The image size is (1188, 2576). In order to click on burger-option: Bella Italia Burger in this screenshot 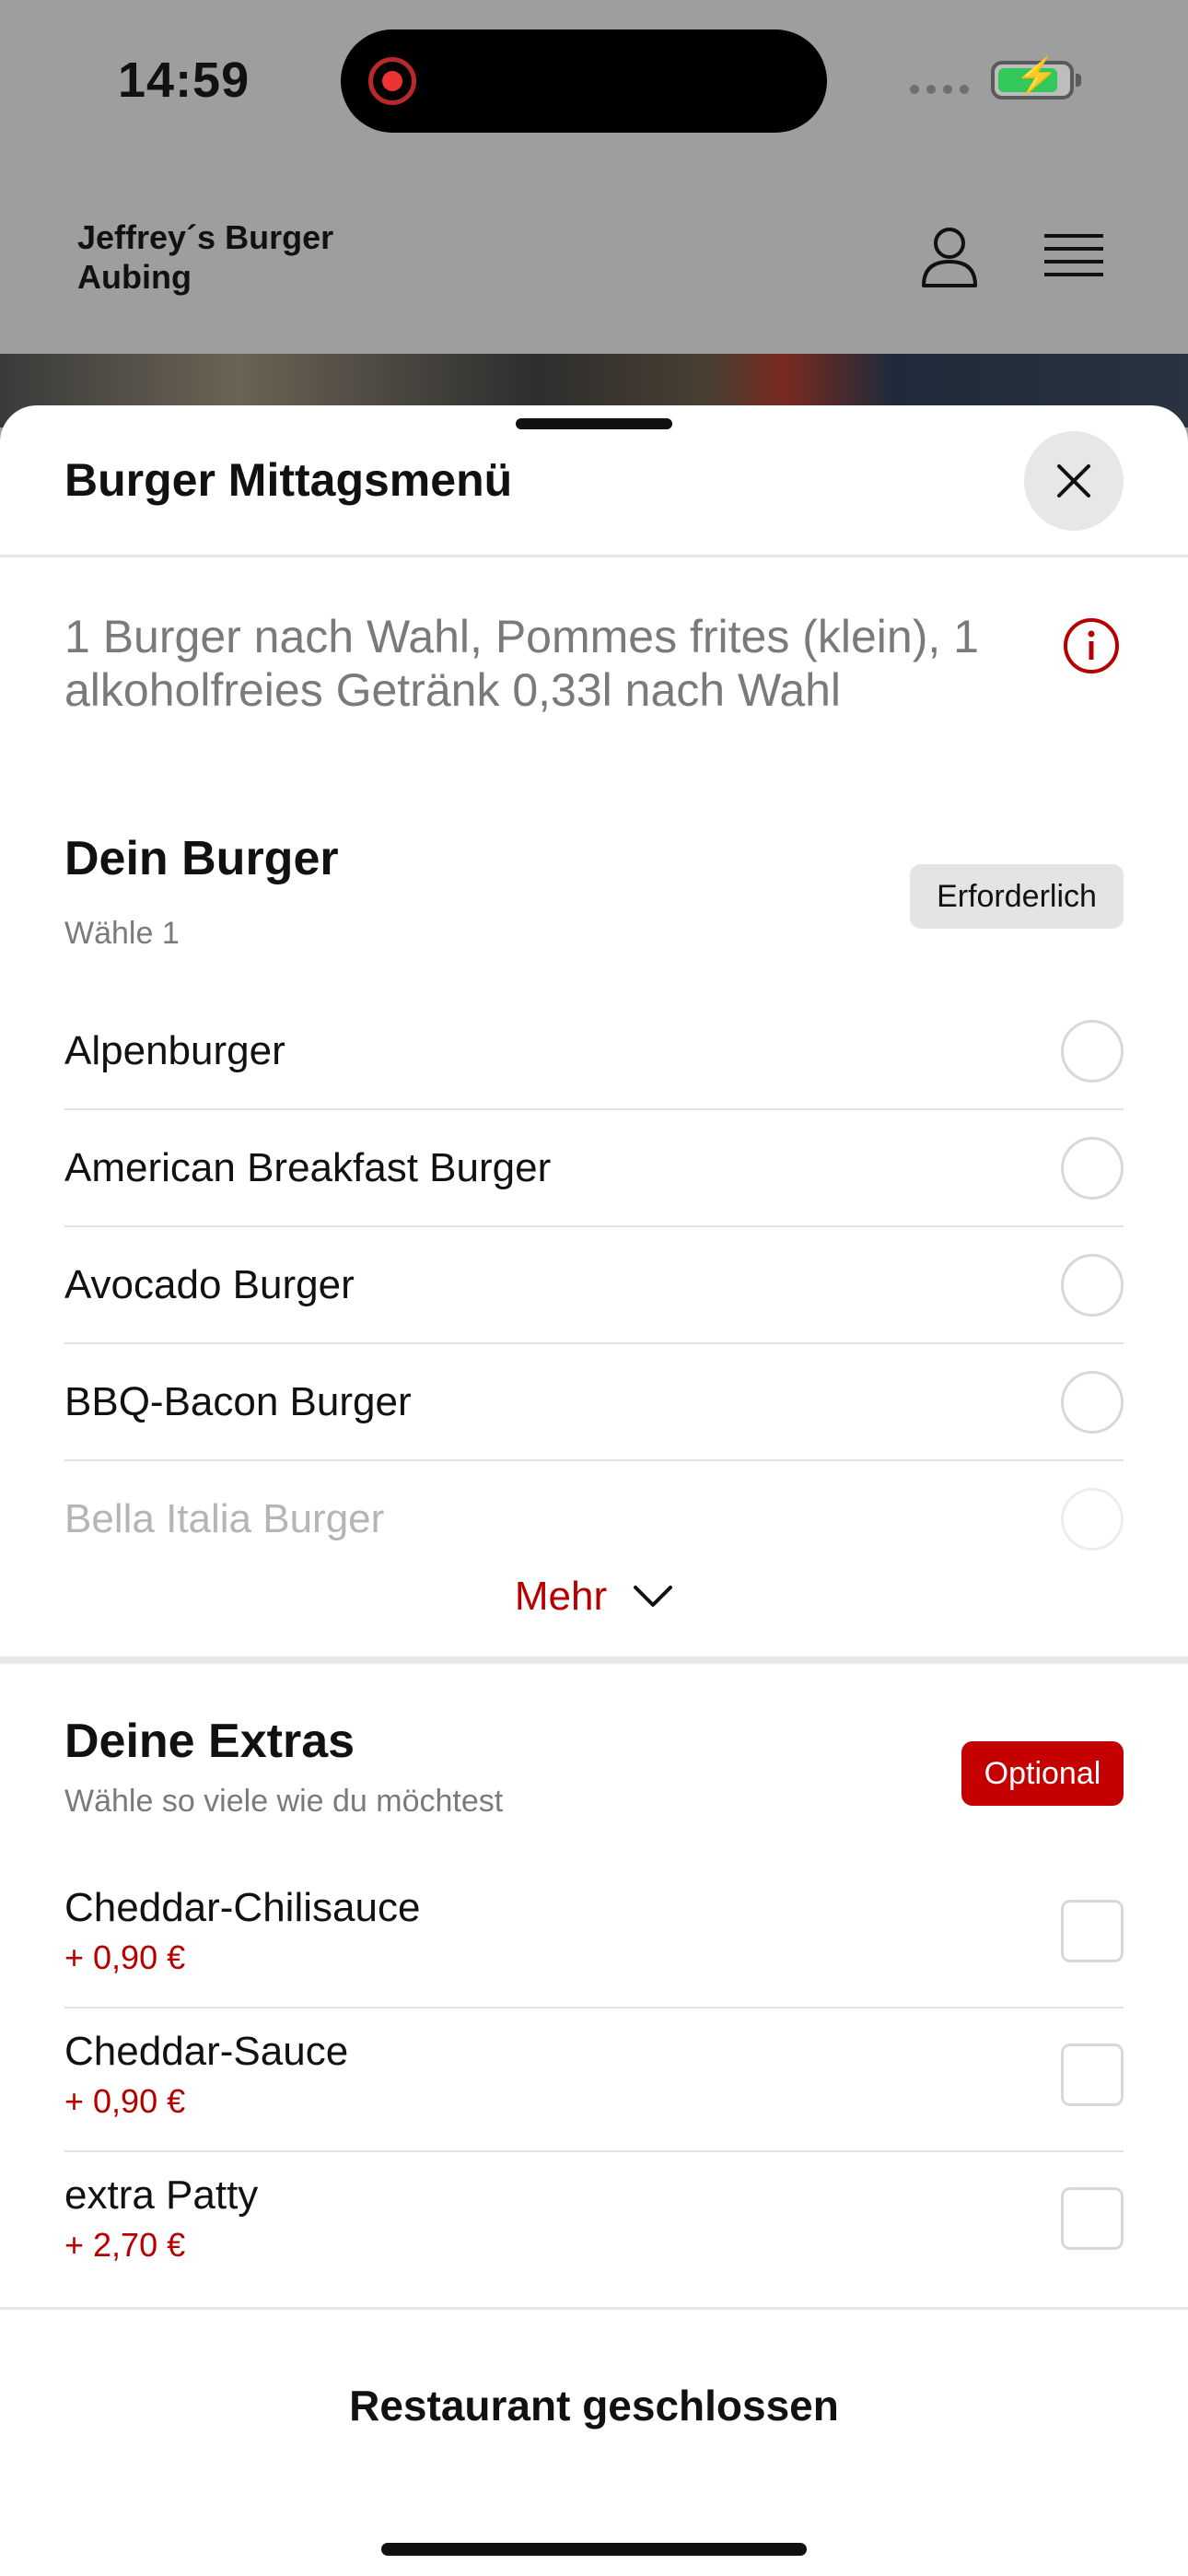, I will do `click(594, 1520)`.